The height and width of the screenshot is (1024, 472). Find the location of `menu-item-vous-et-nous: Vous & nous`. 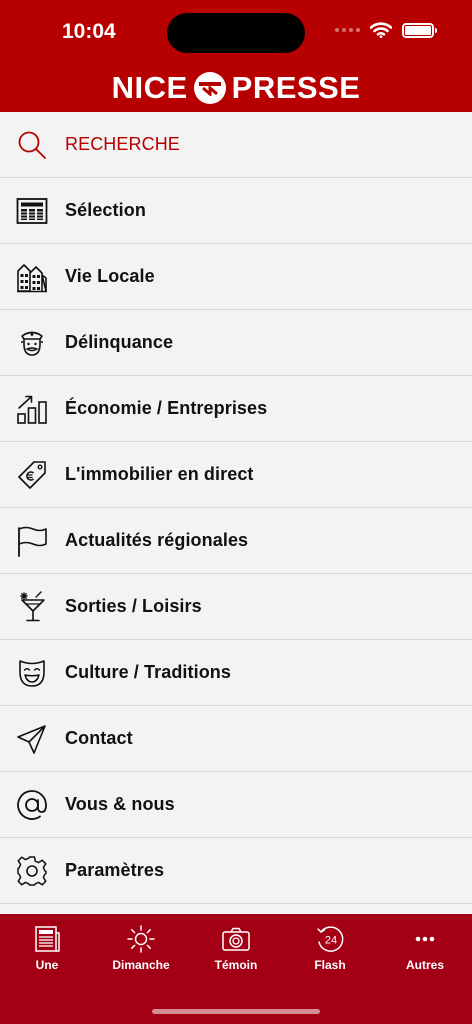

menu-item-vous-et-nous: Vous & nous is located at coordinates (236, 805).